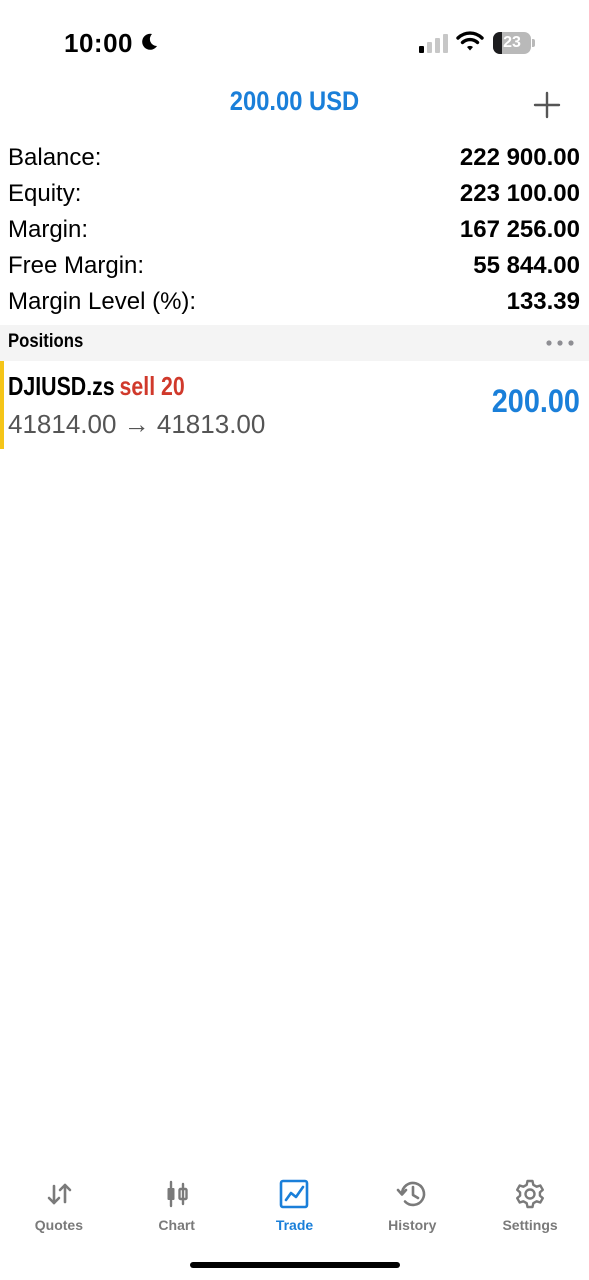 The height and width of the screenshot is (1280, 589). Describe the element at coordinates (543, 301) in the screenshot. I see `summary-value: 133.39` at that location.